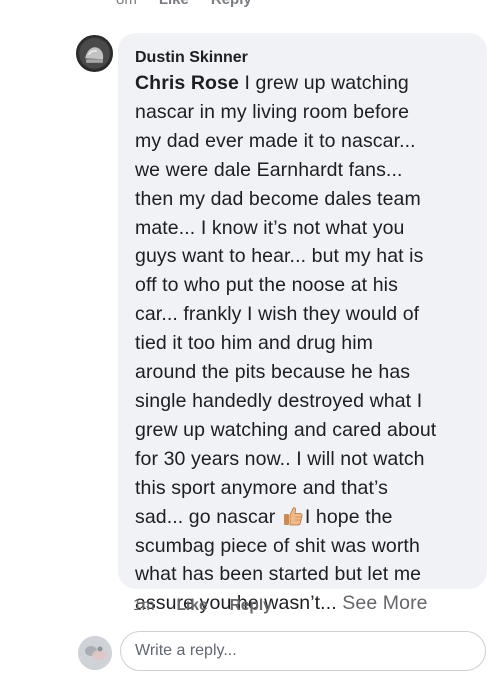 Image resolution: width=499 pixels, height=680 pixels. I want to click on user-avatar-icon, so click(95, 653).